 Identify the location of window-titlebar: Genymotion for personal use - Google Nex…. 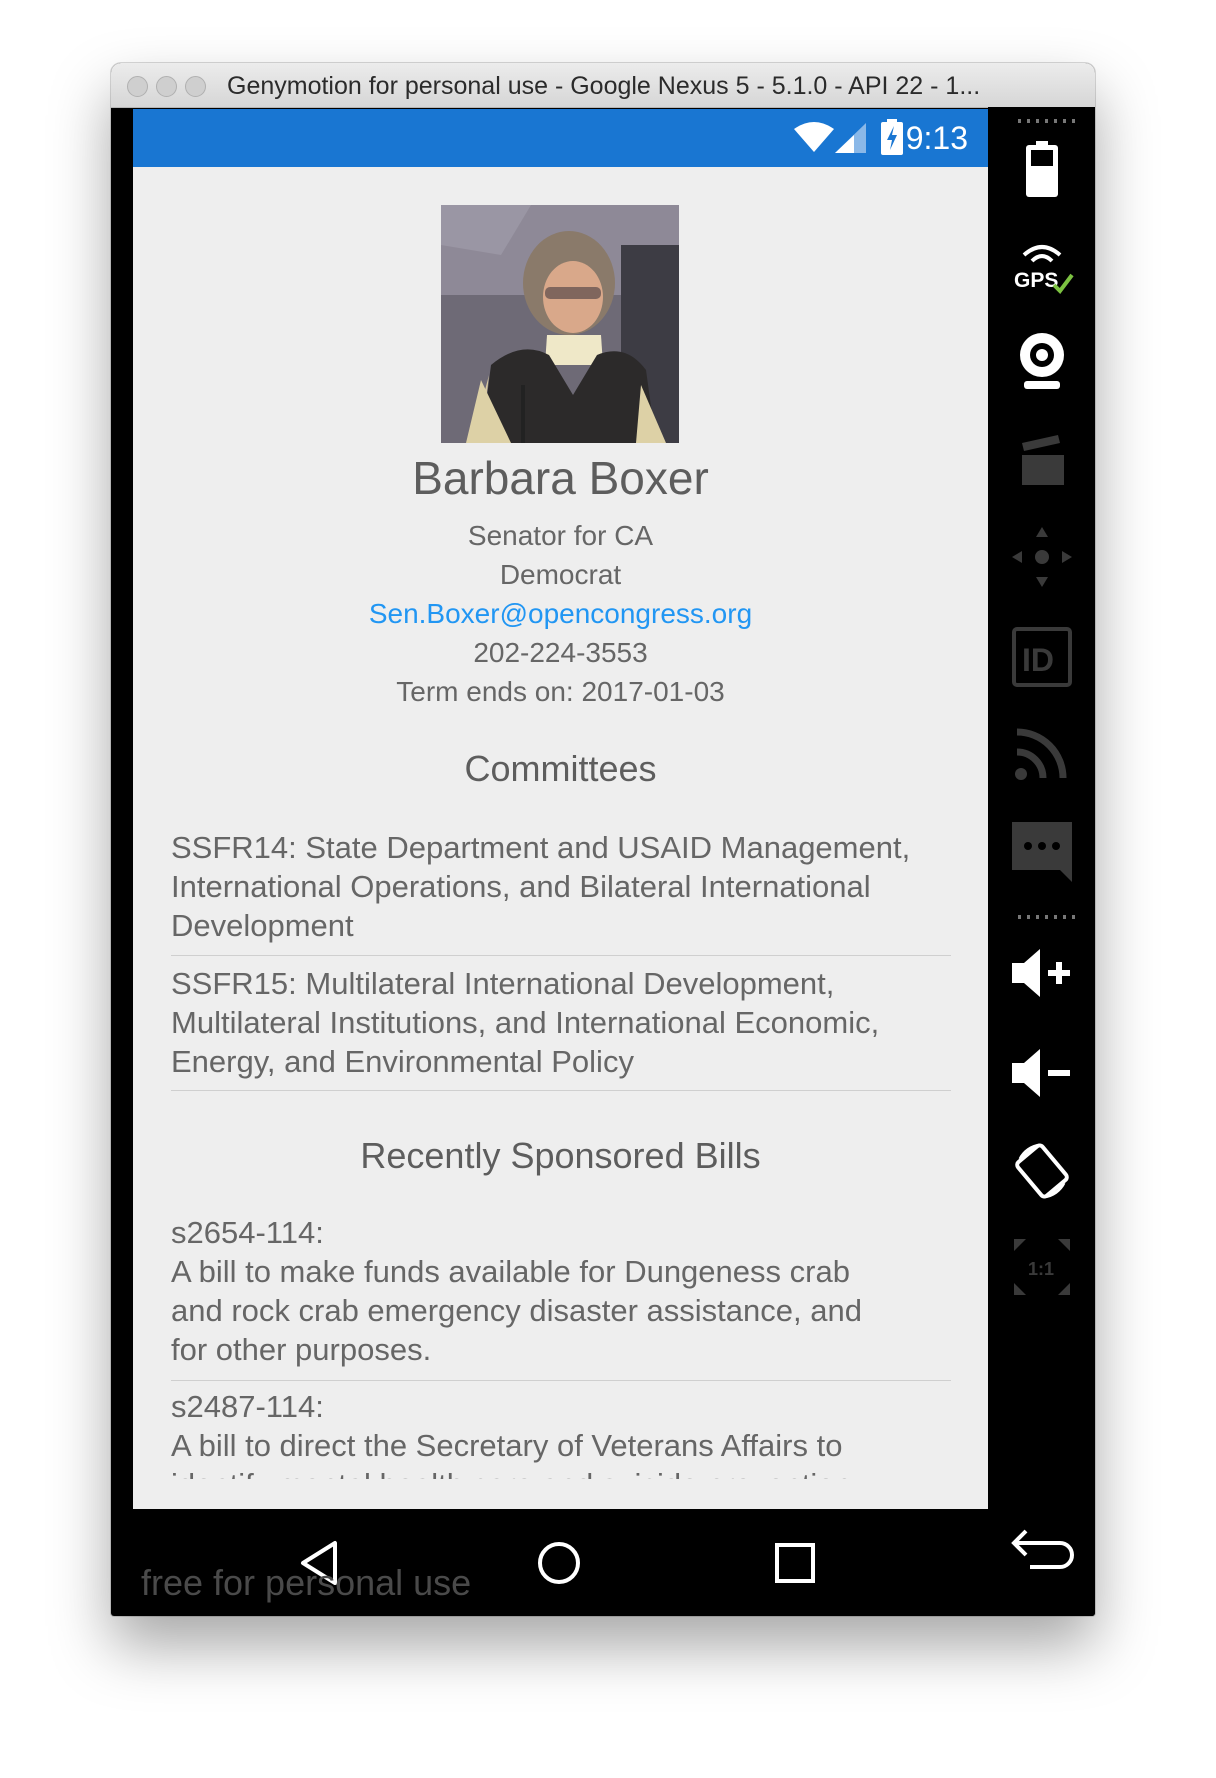
(603, 85).